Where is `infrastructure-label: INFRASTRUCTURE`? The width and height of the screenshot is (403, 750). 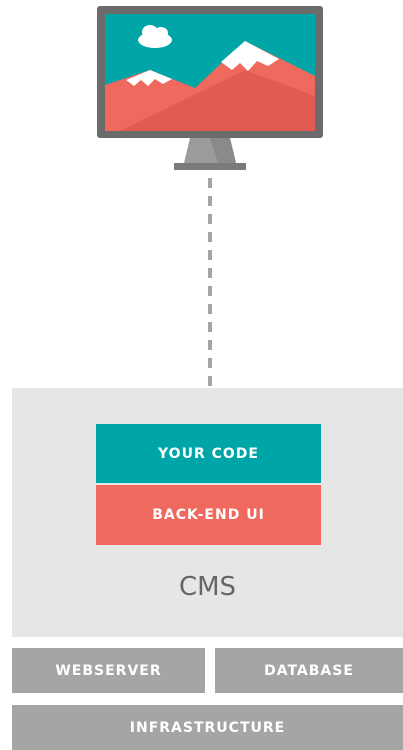
infrastructure-label: INFRASTRUCTURE is located at coordinates (207, 727).